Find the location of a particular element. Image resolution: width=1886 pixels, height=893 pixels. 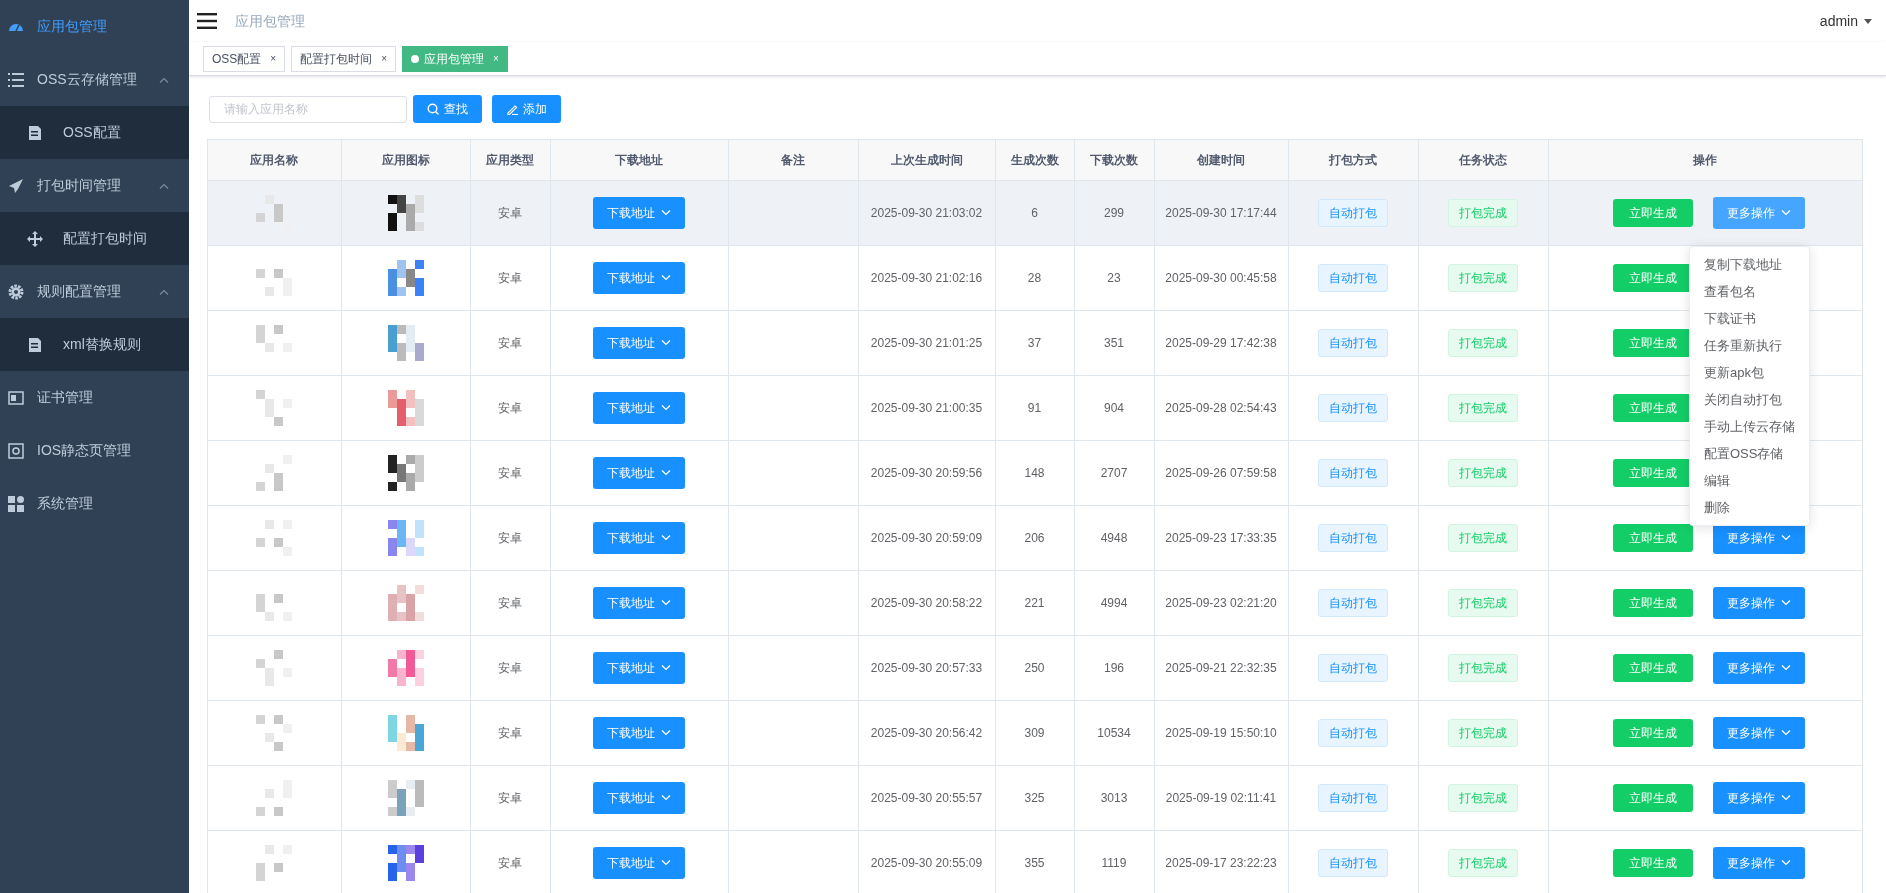

sidebar-item: OSS云存储管理 is located at coordinates (94, 79).